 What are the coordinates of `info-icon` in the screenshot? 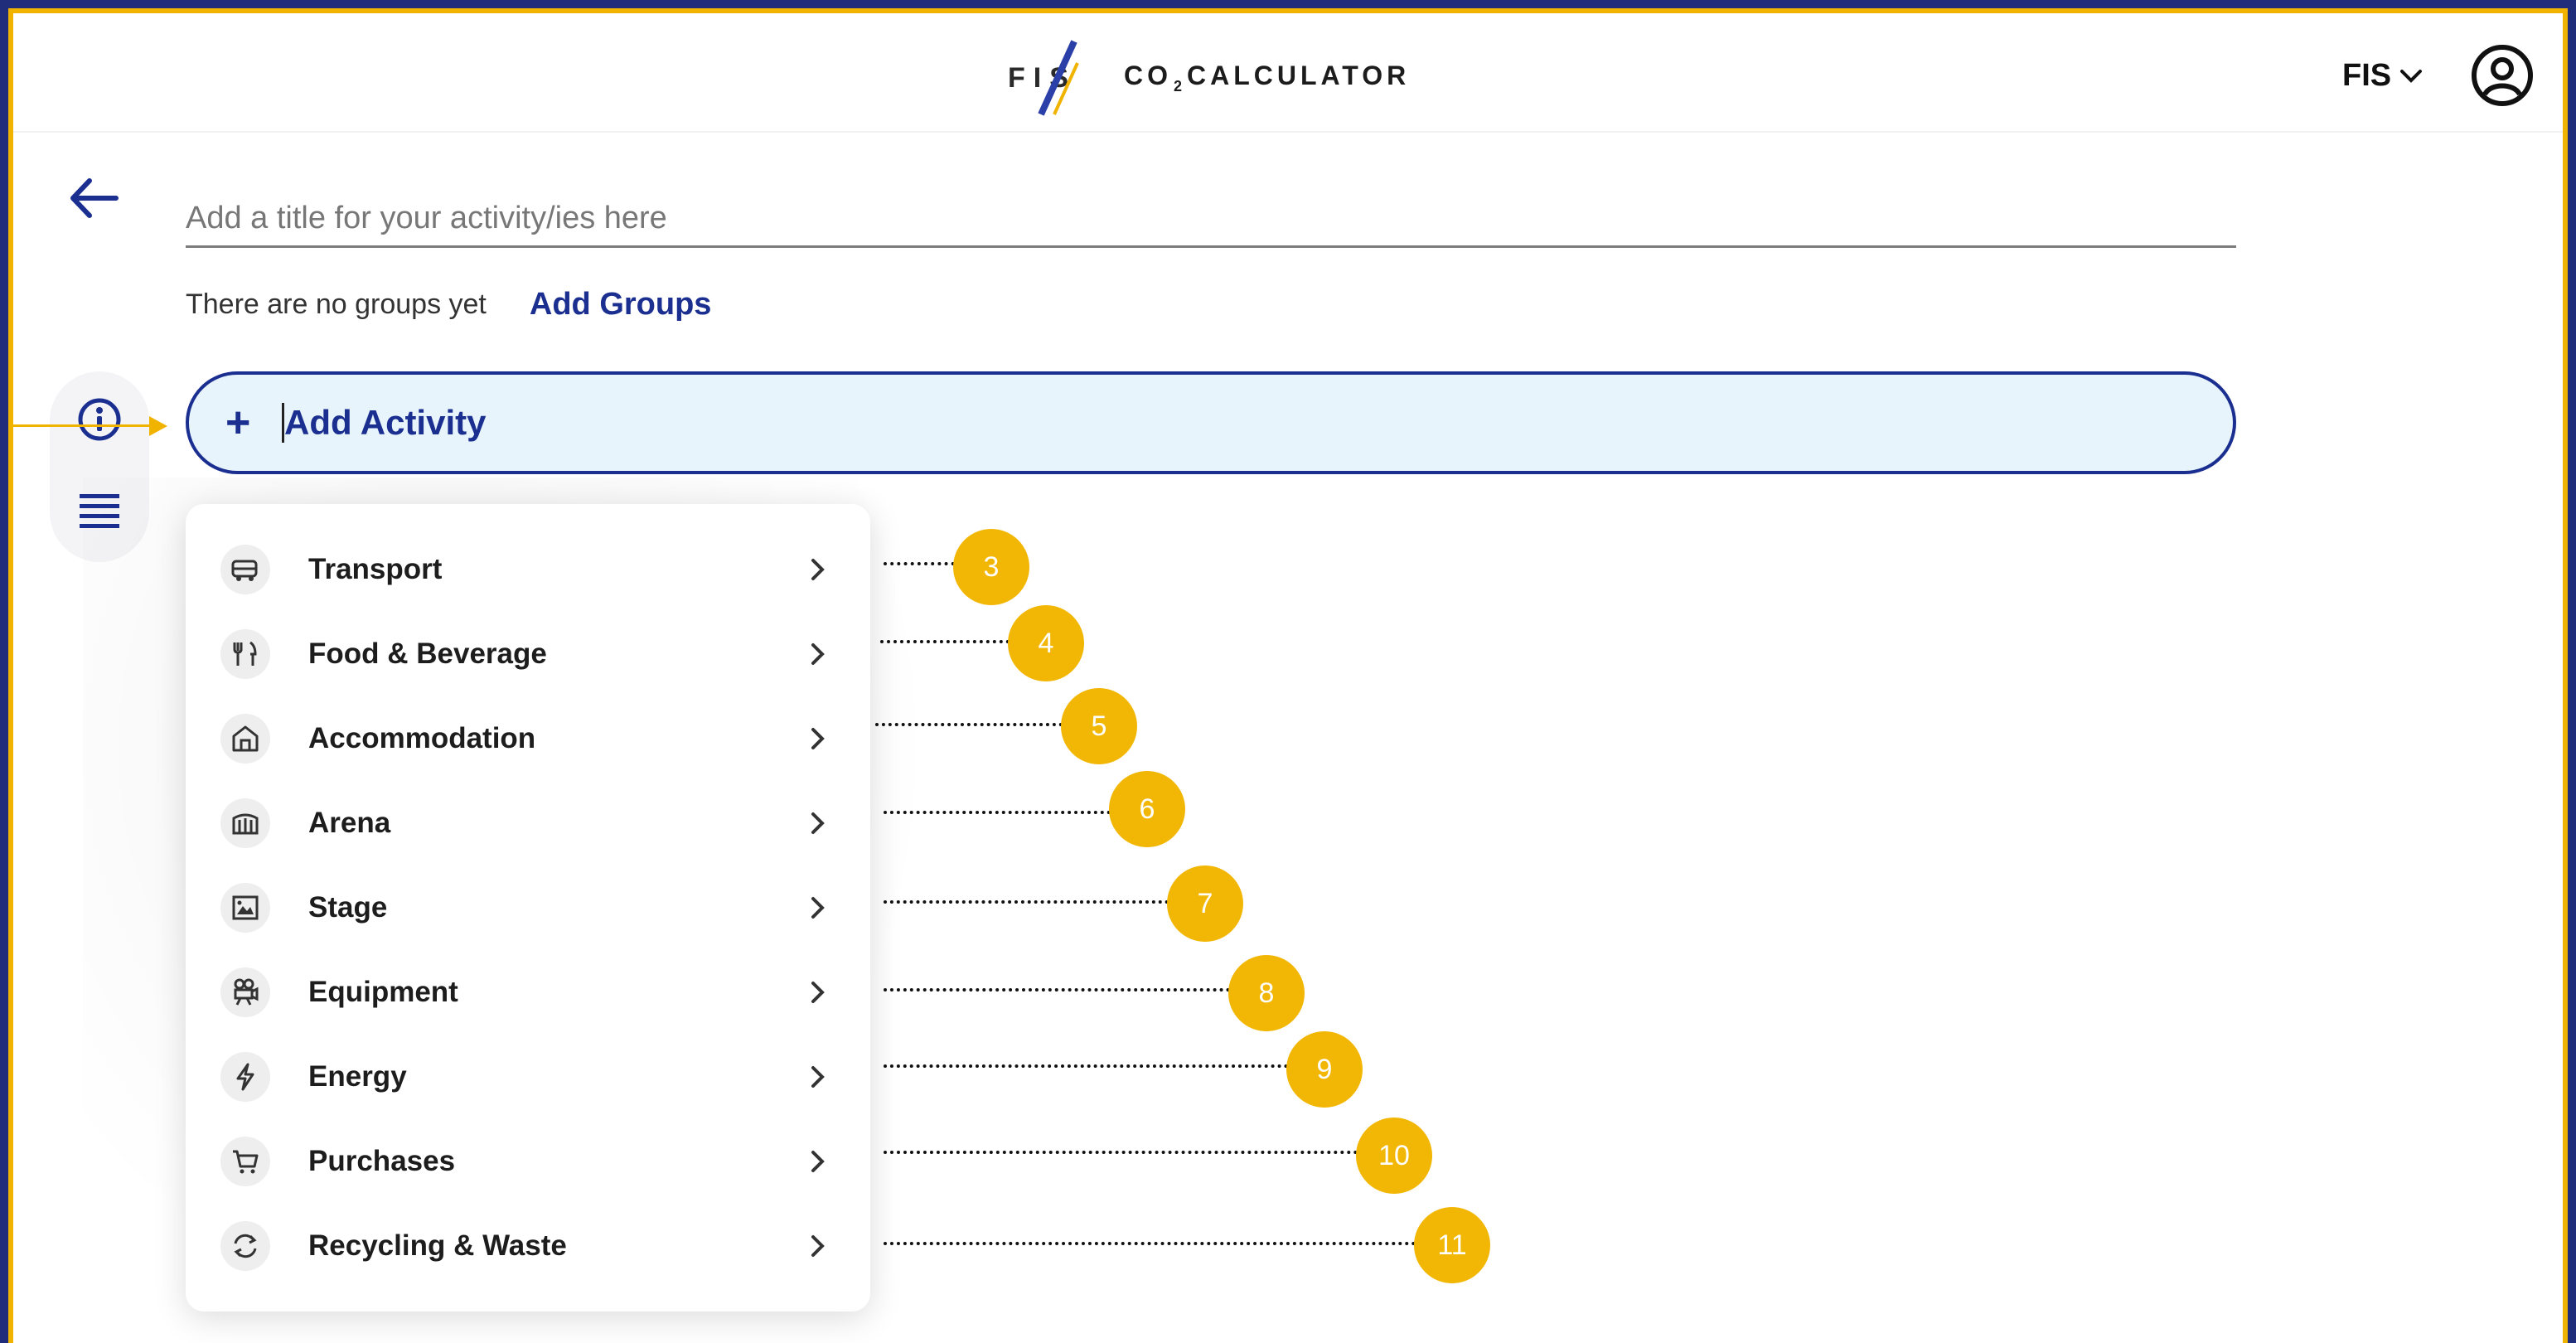 It's located at (99, 420).